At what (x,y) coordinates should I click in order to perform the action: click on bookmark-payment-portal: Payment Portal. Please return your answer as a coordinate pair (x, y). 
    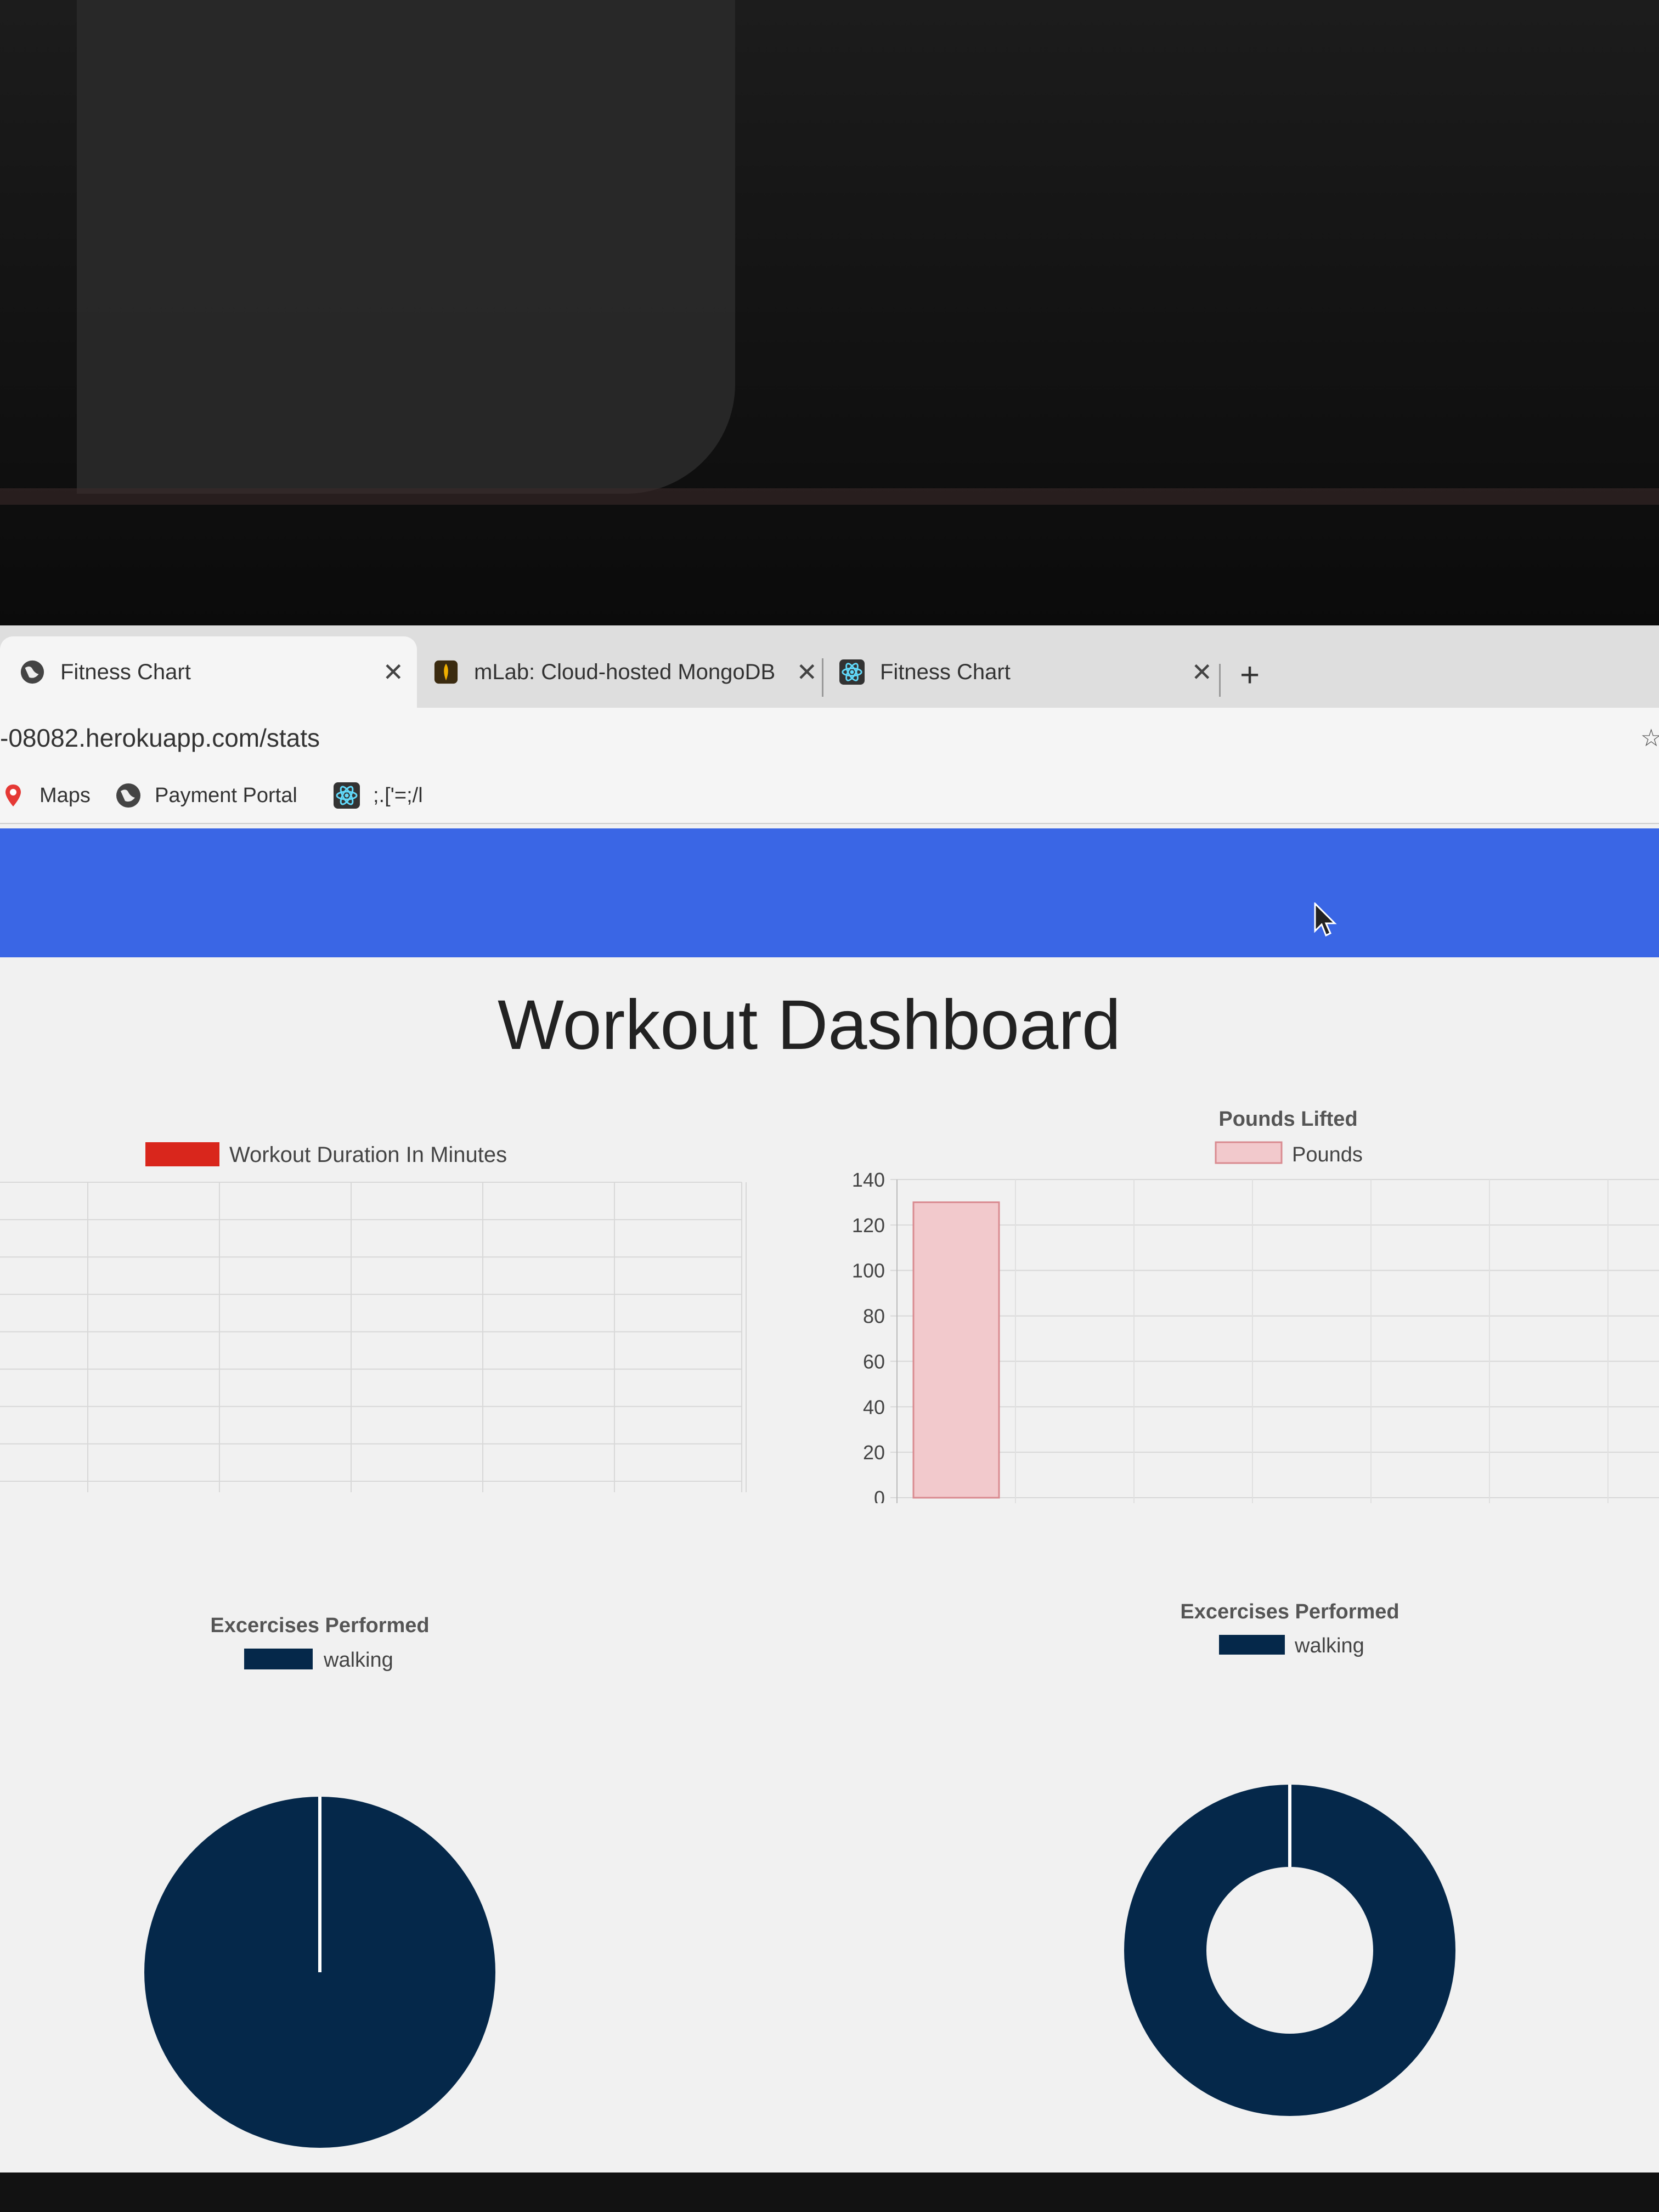
    Looking at the image, I should click on (206, 795).